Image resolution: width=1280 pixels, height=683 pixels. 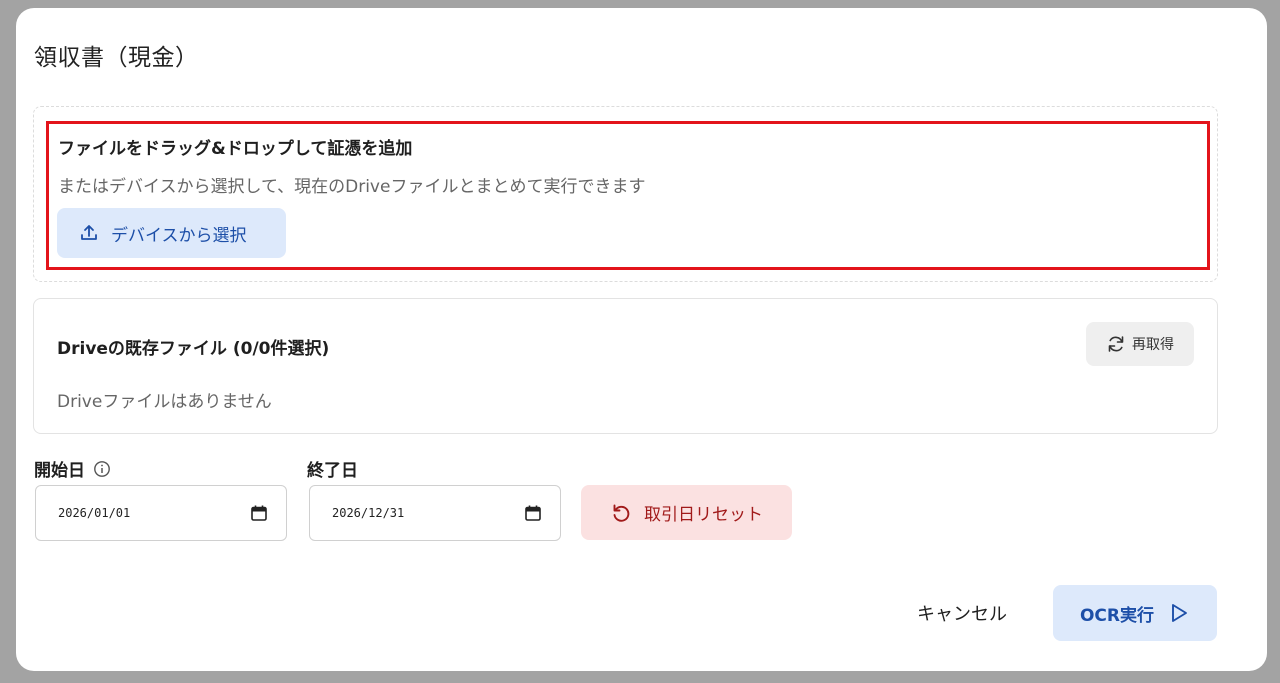 What do you see at coordinates (102, 469) in the screenshot?
I see `info-icon` at bounding box center [102, 469].